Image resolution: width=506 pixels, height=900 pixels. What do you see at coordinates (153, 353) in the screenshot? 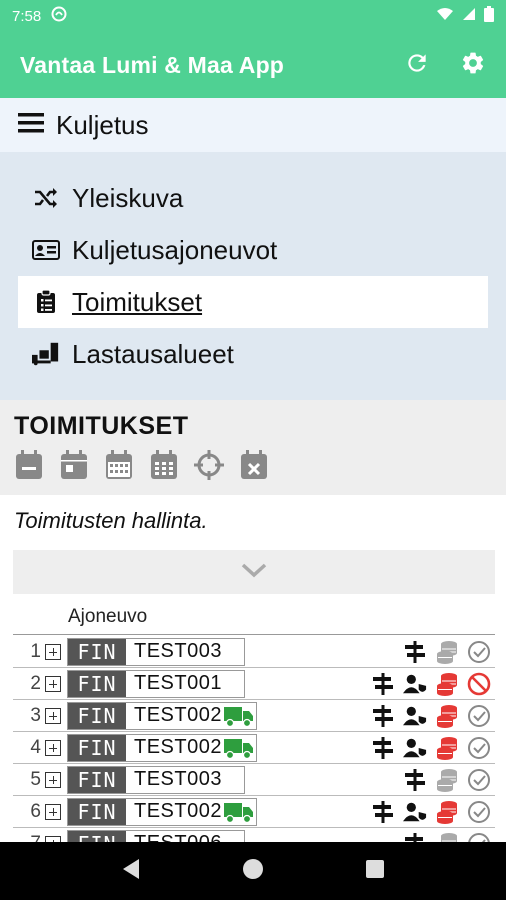
I see `menu-item-label: Lastausalueet` at bounding box center [153, 353].